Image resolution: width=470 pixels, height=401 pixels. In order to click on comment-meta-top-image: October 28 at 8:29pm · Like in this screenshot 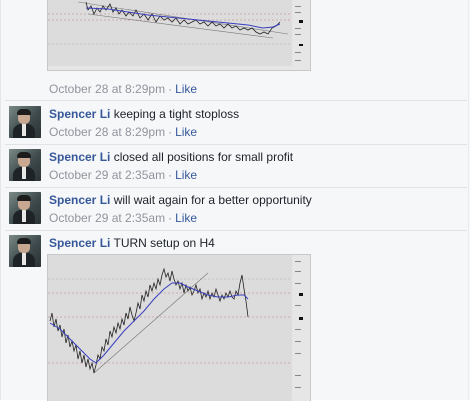, I will do `click(123, 89)`.